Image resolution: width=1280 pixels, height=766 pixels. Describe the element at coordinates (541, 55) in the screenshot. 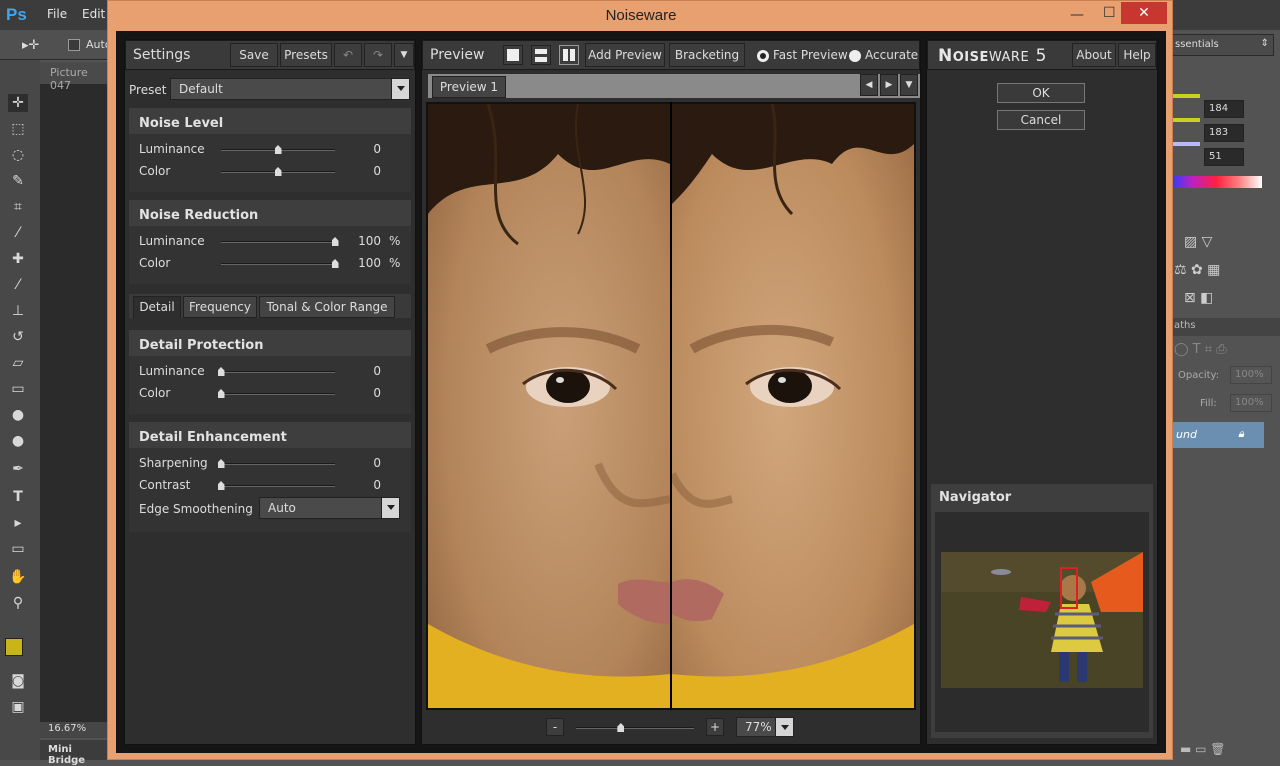

I see `split-horizontal-icon` at that location.